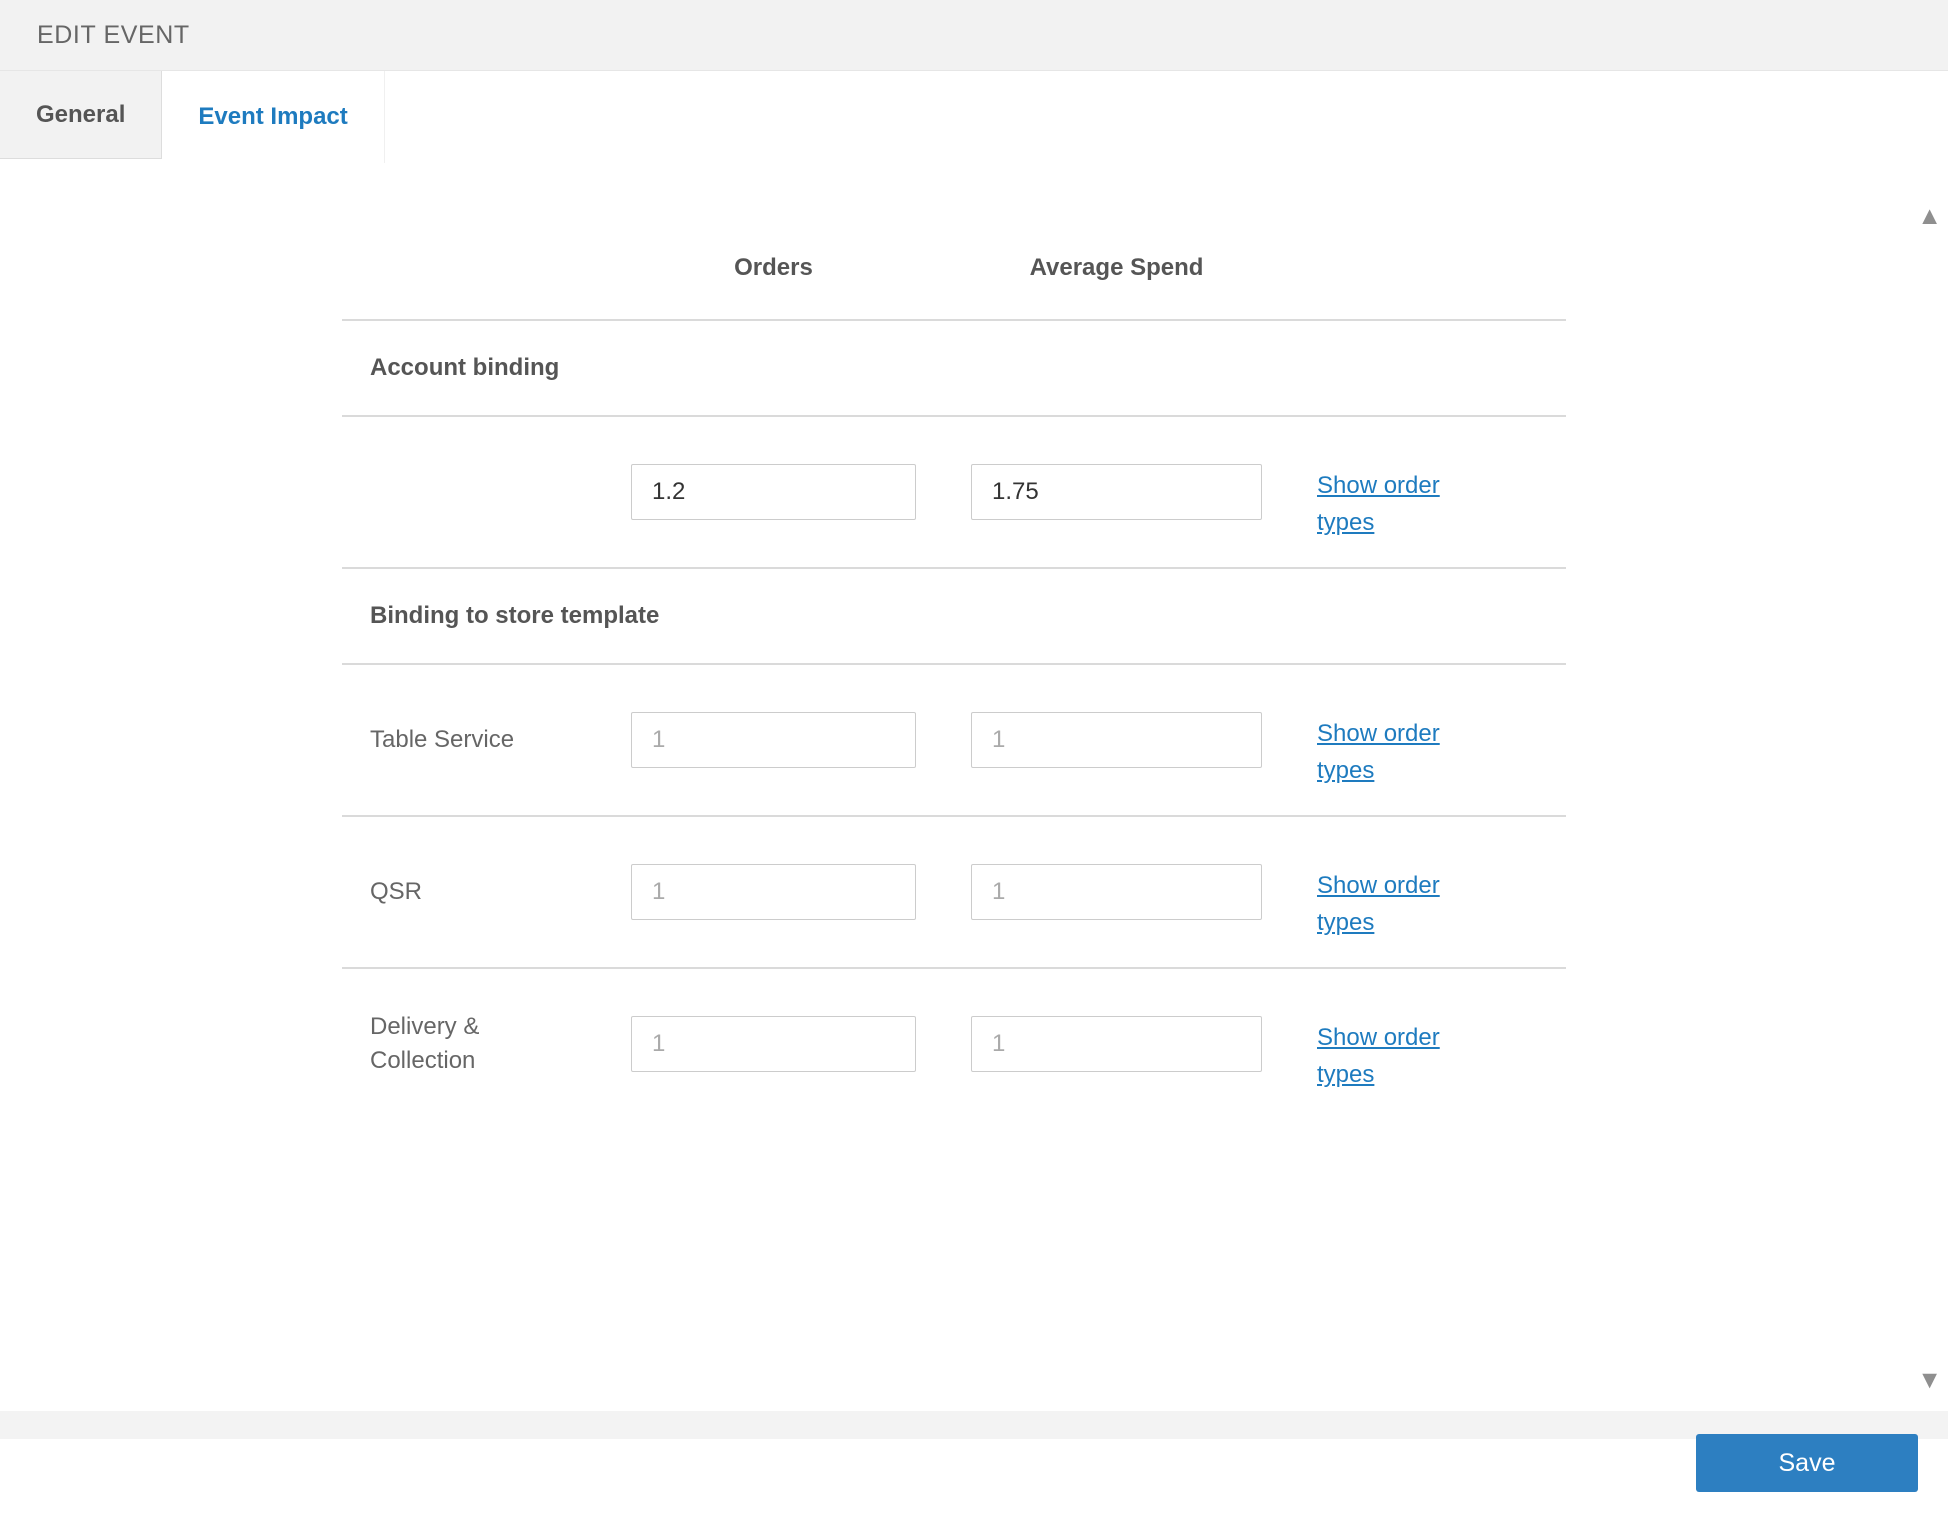 This screenshot has height=1530, width=1948. Describe the element at coordinates (81, 115) in the screenshot. I see `tab-general: General` at that location.